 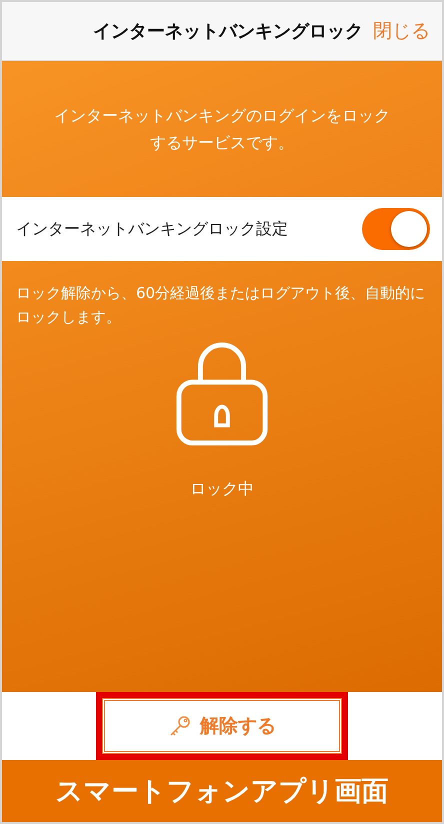 I want to click on intro-text: インターネットバンキングのログインをロックするサービスです。, so click(x=222, y=129).